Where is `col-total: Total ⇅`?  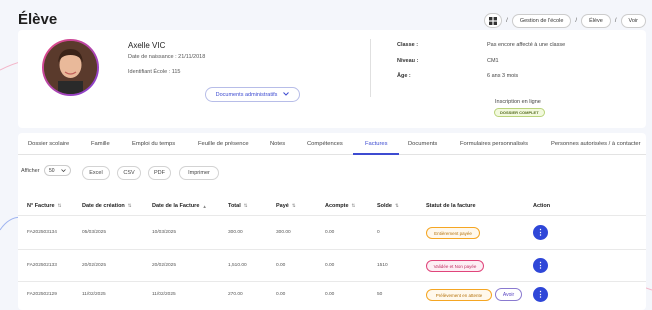
col-total: Total ⇅ is located at coordinates (238, 206).